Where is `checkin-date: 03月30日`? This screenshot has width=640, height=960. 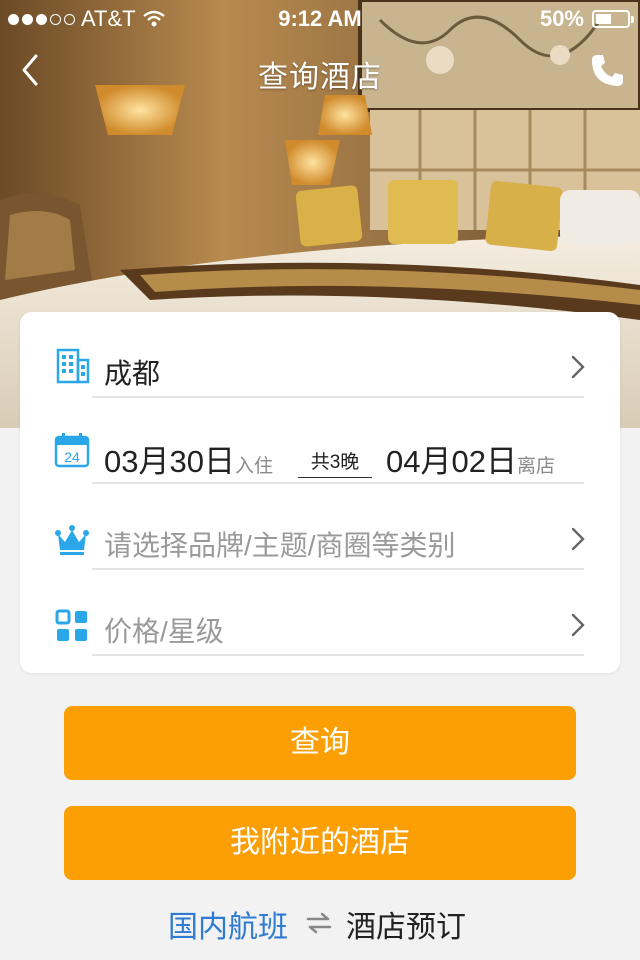
checkin-date: 03月30日 is located at coordinates (169, 461).